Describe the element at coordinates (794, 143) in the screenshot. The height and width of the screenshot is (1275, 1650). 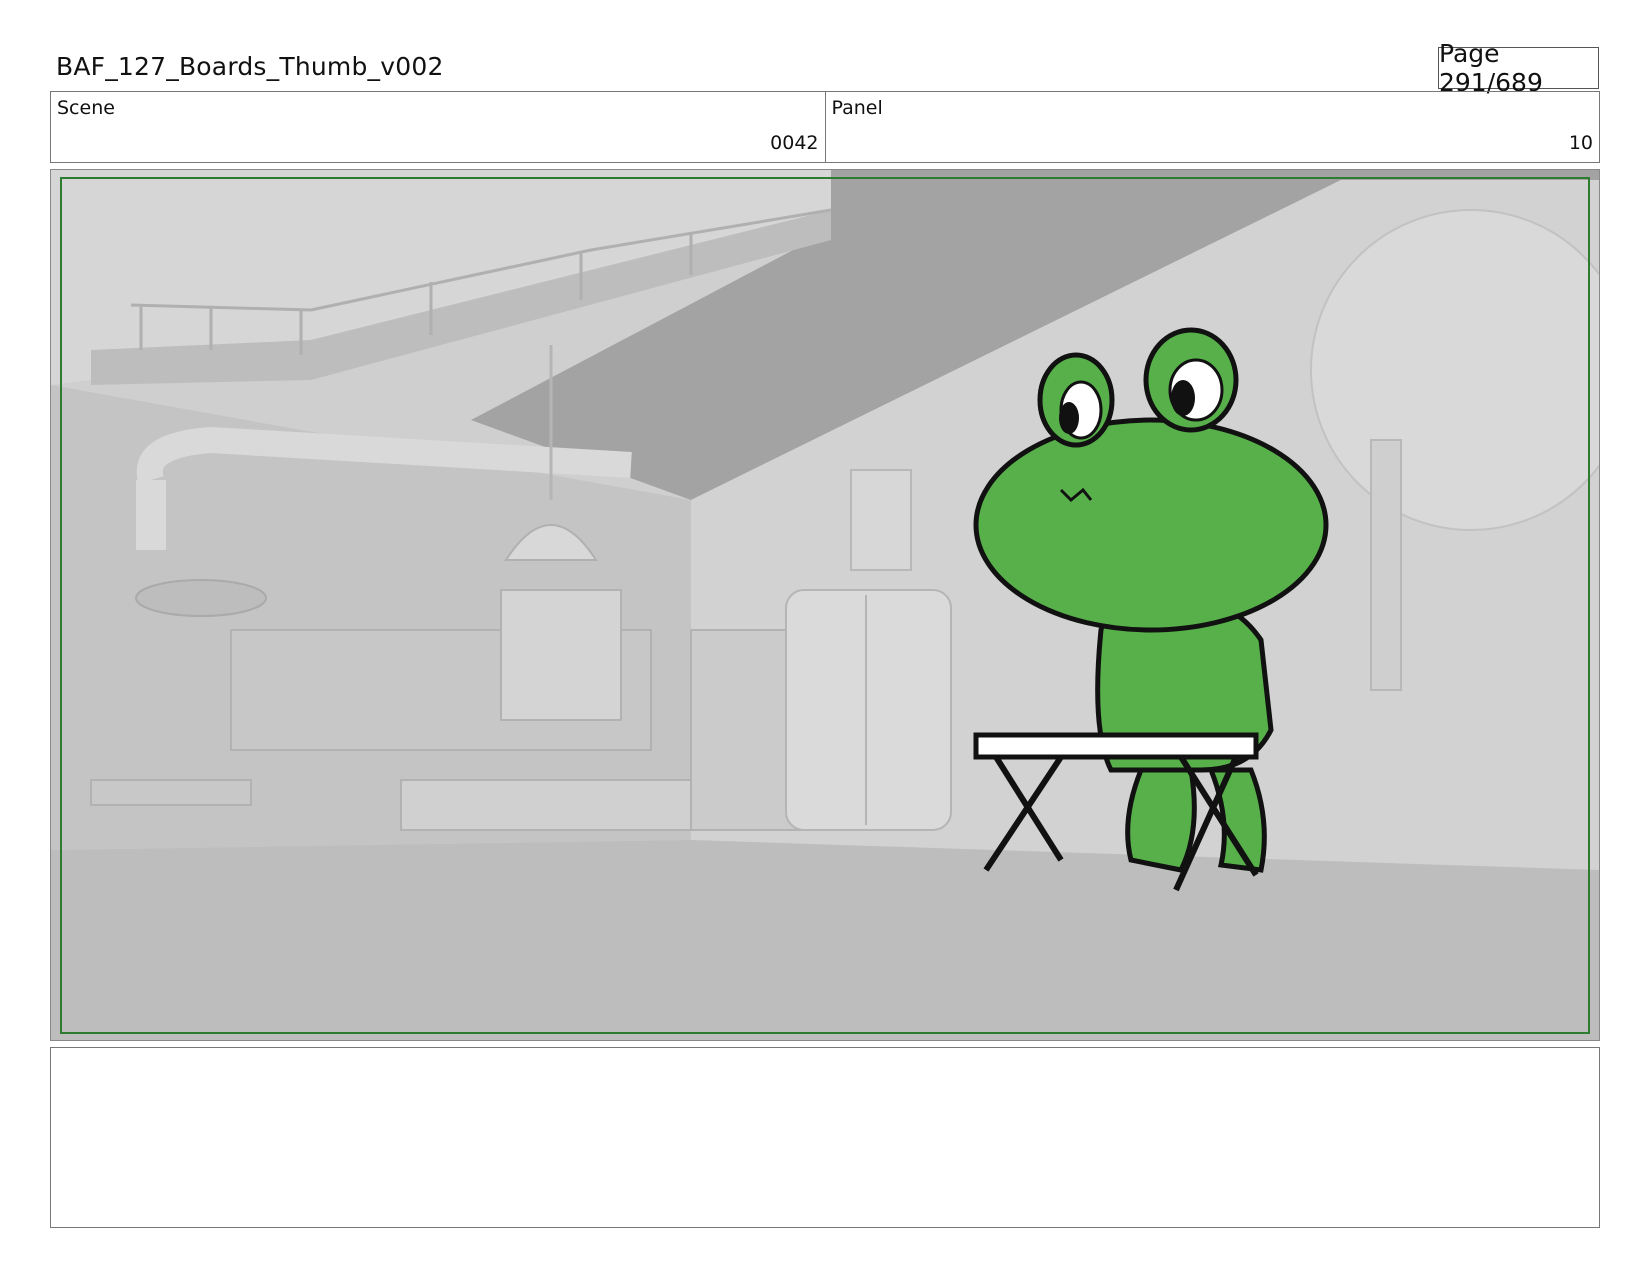
I see `scene-value: 0042` at that location.